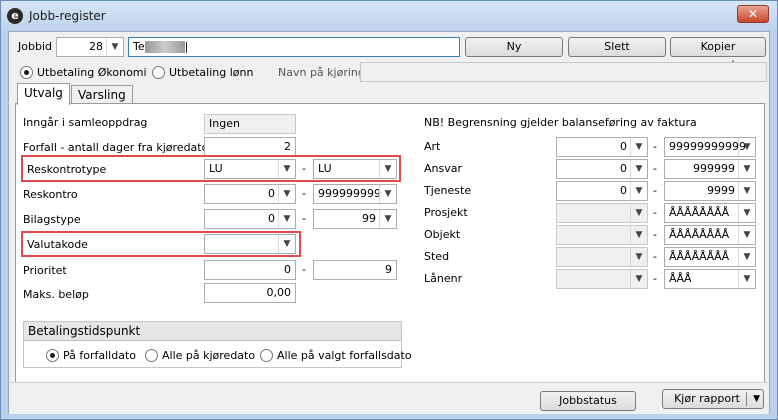  I want to click on jobbstatus-button: Jobbstatus, so click(588, 401).